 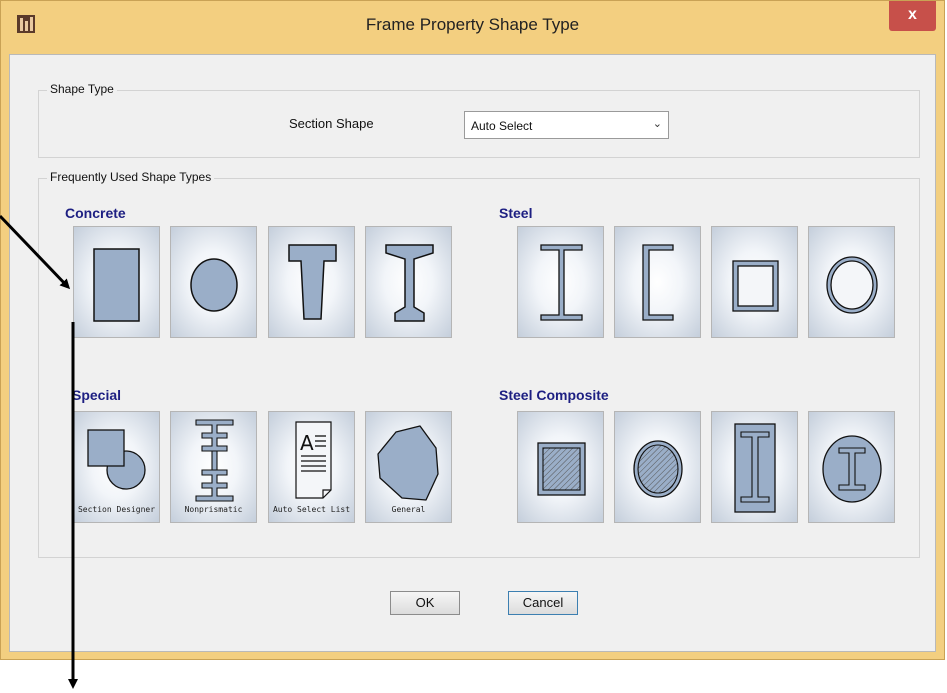 I want to click on steel-i-section-button, so click(x=560, y=282).